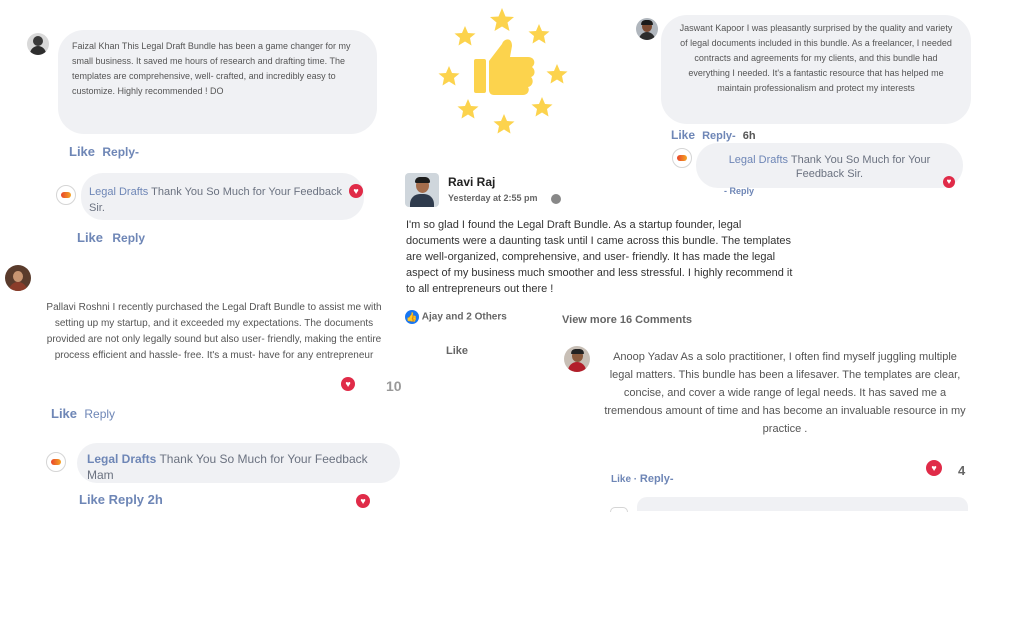 The image size is (1024, 640). What do you see at coordinates (83, 413) in the screenshot?
I see `comment-actions: Like Reply` at bounding box center [83, 413].